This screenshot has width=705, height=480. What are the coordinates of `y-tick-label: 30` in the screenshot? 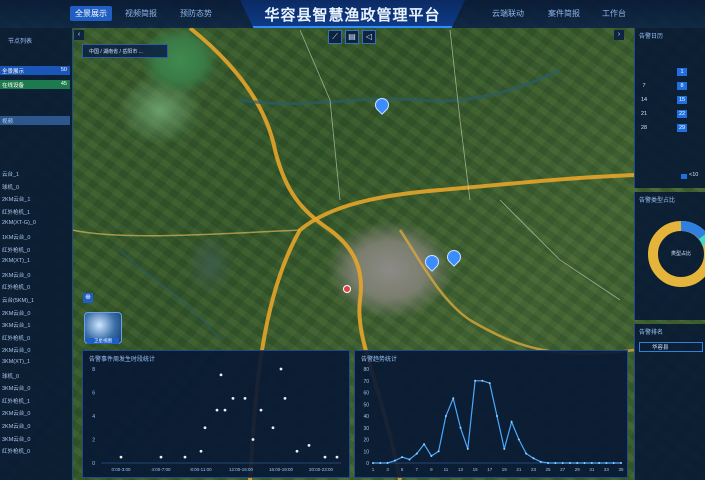 It's located at (366, 429).